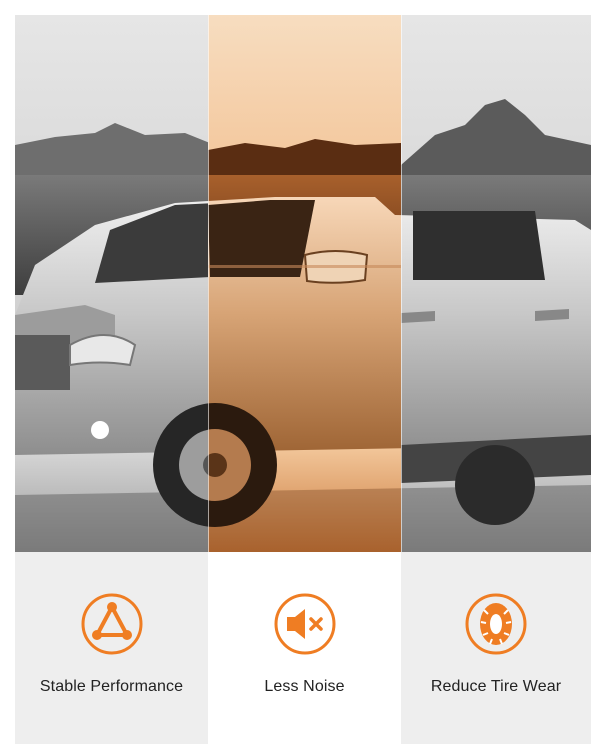  Describe the element at coordinates (304, 624) in the screenshot. I see `speaker-mute-icon` at that location.